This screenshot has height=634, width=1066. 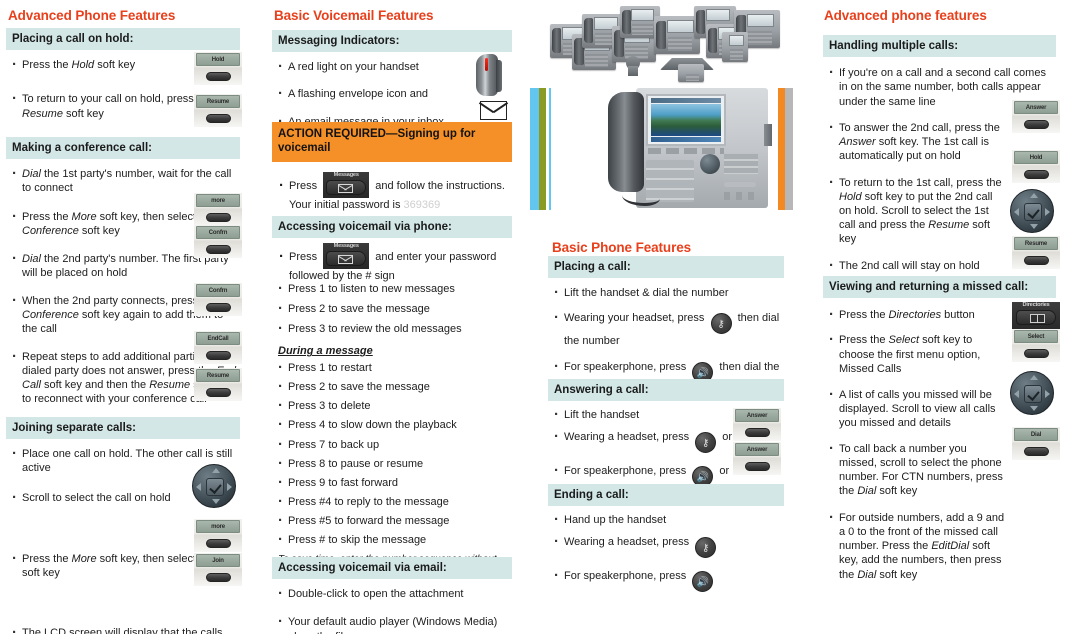 I want to click on envelope-icon, so click(x=493, y=110).